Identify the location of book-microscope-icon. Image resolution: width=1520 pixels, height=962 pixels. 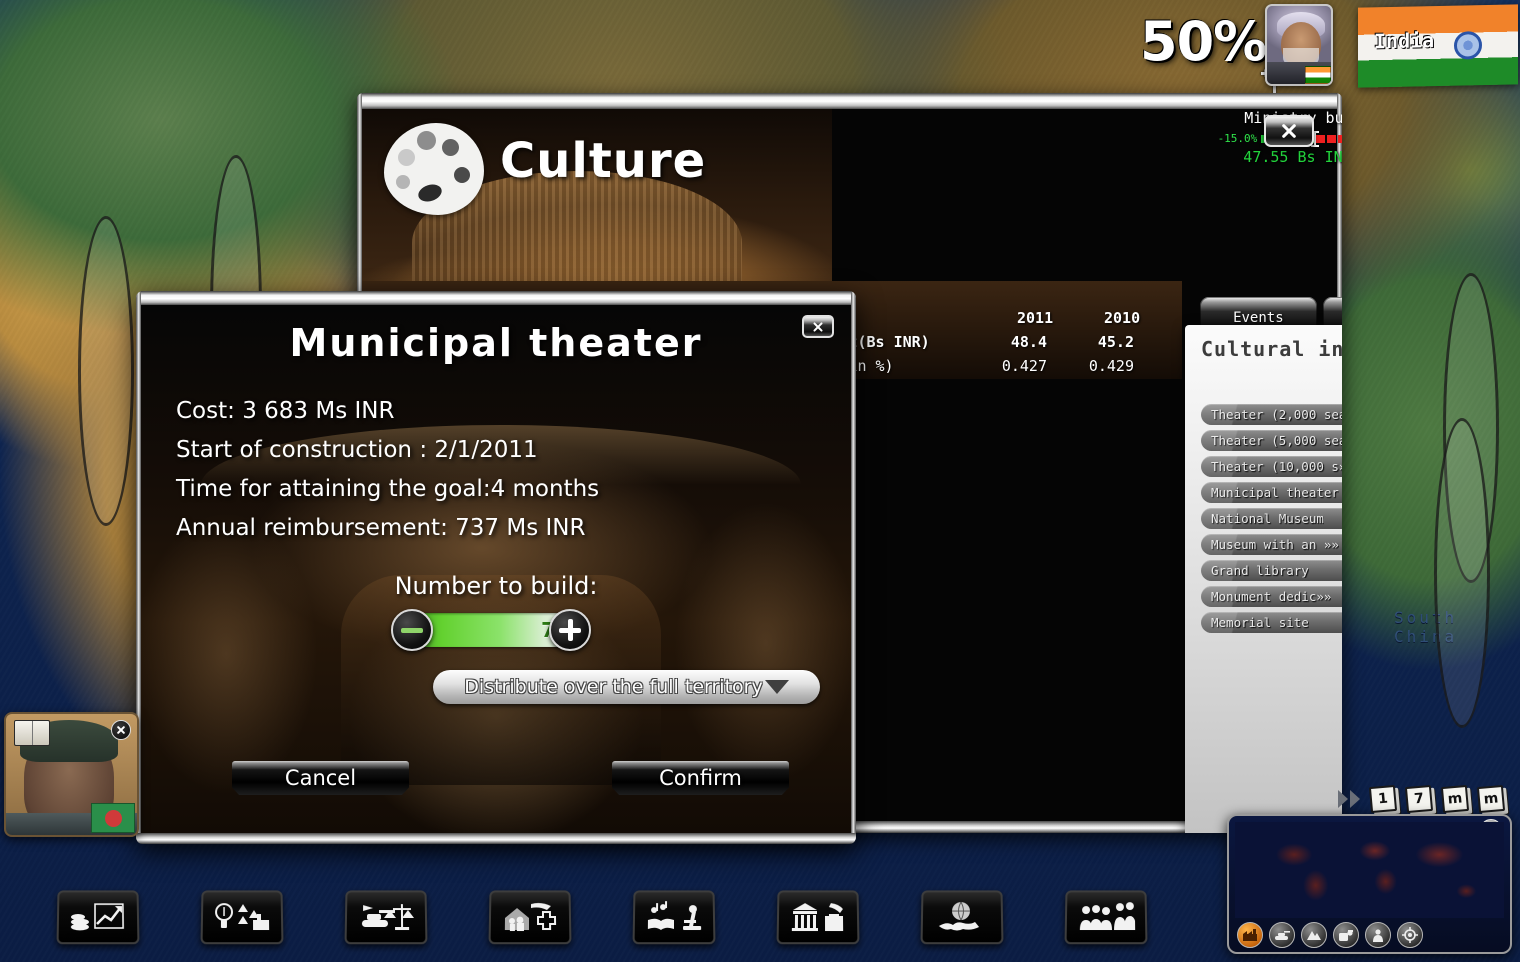
(674, 916).